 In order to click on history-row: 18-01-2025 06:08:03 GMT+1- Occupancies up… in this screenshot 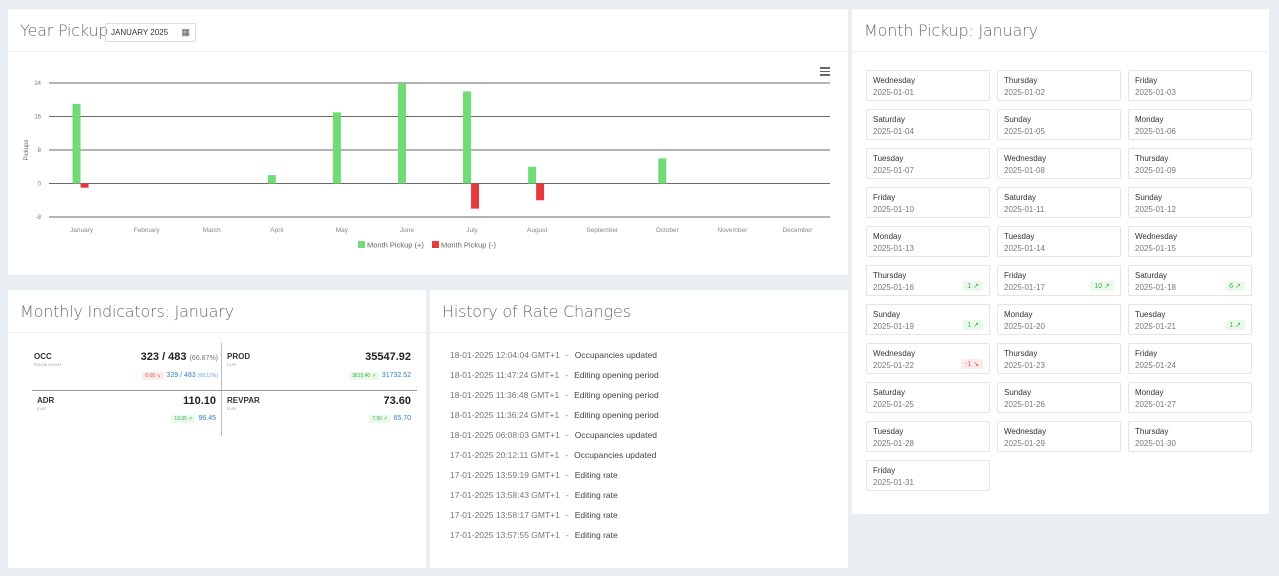, I will do `click(554, 440)`.